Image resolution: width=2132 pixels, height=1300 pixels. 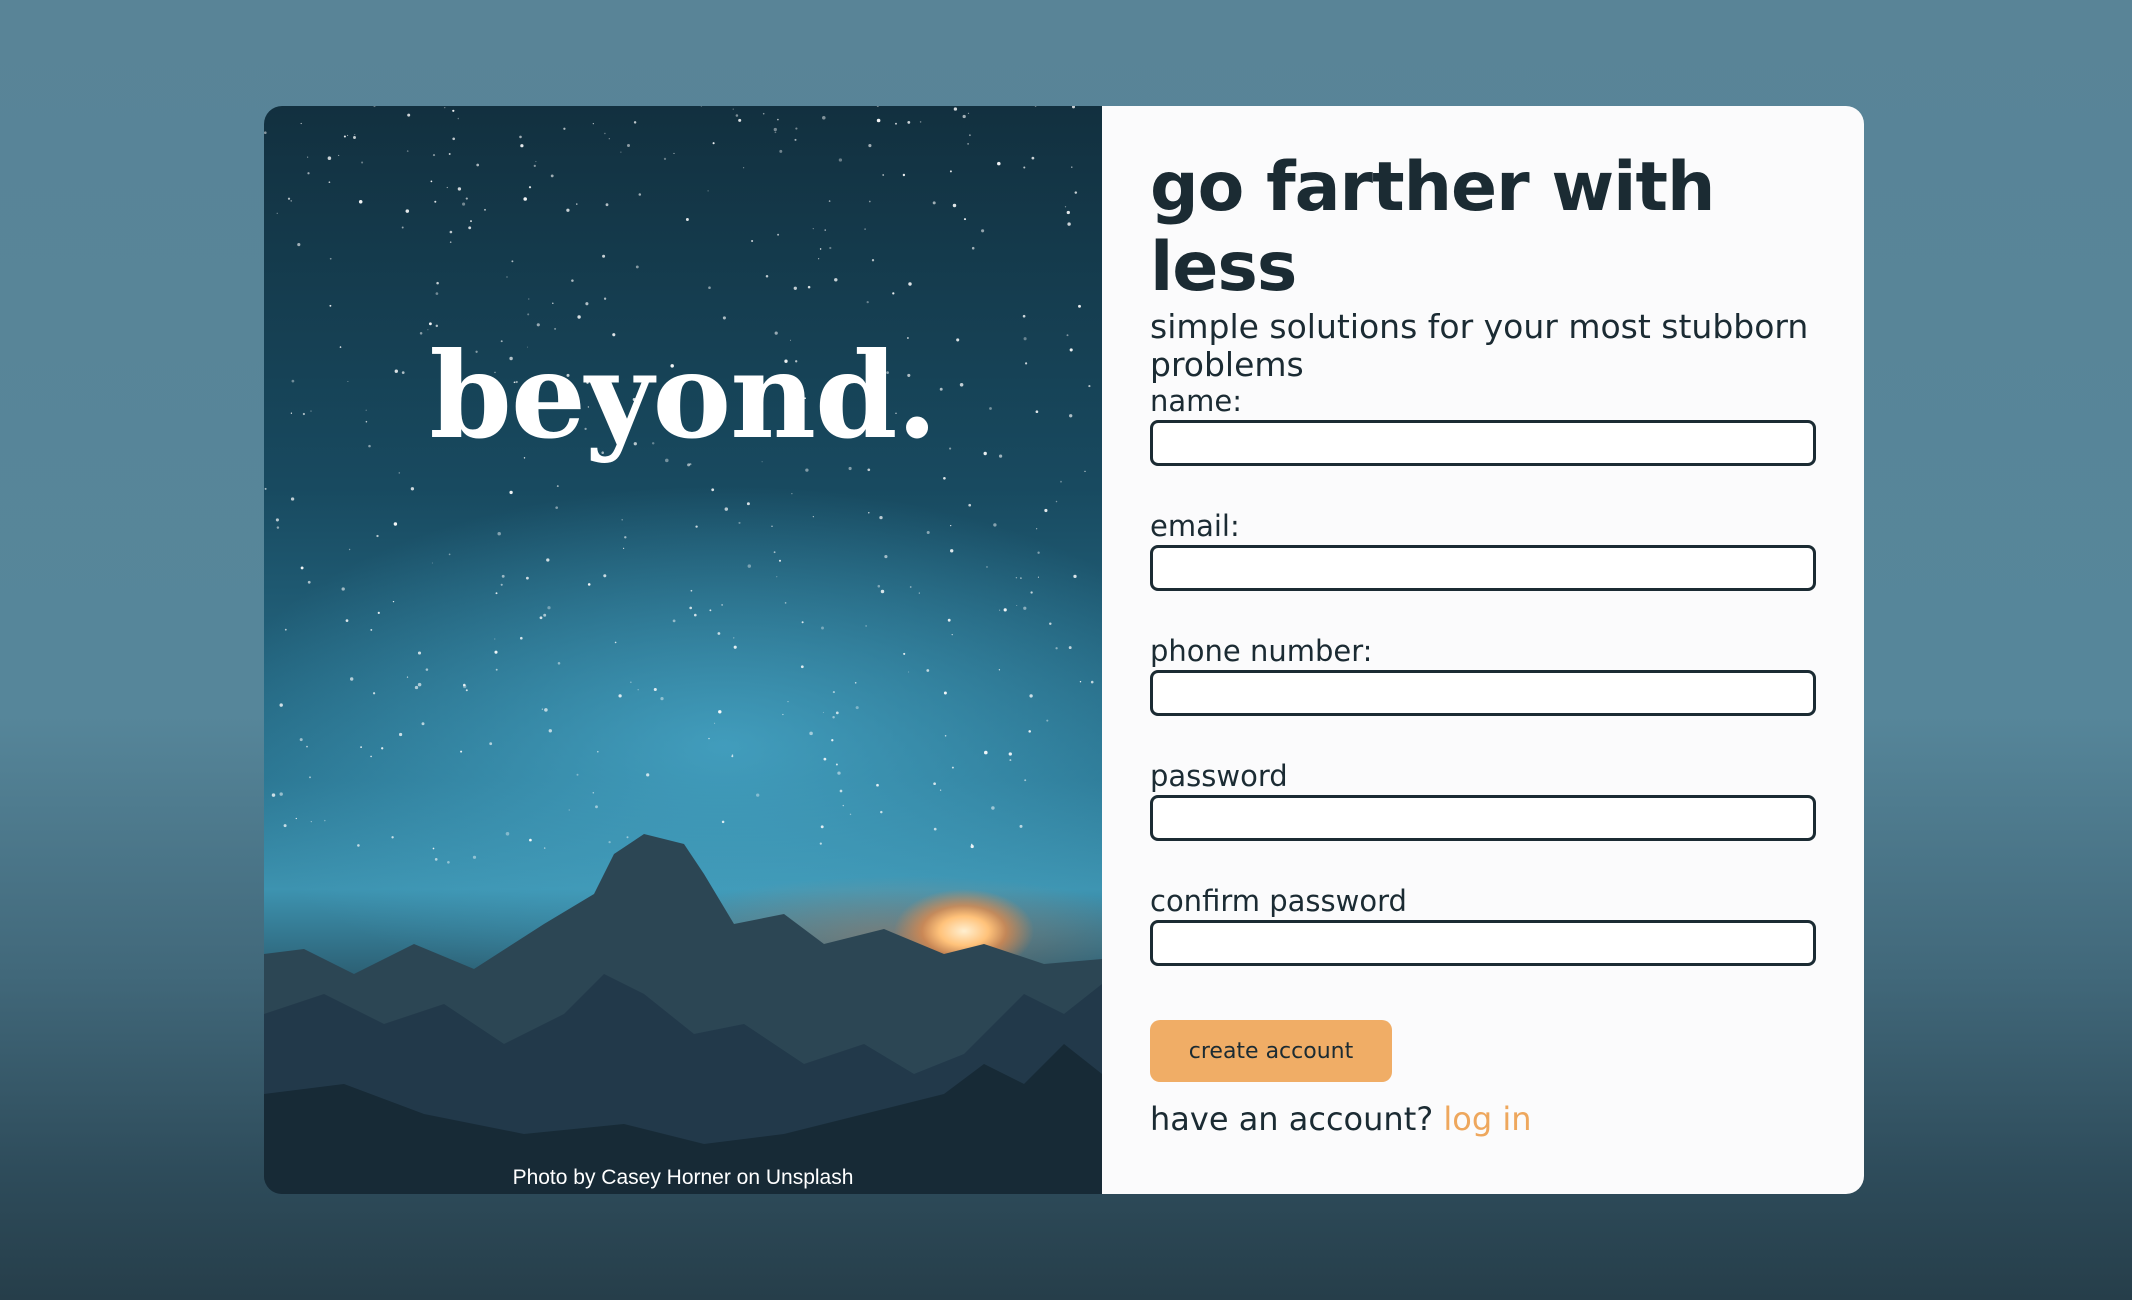 I want to click on field-confirm-password: confirm password, so click(x=1483, y=946).